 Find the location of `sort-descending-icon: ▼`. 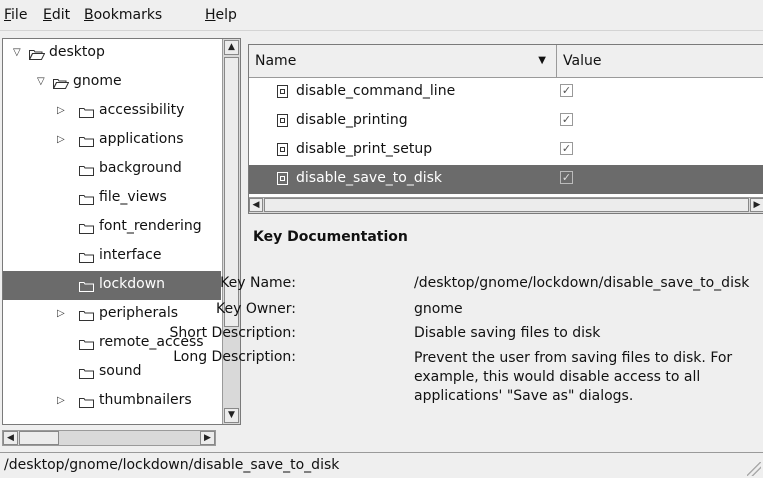

sort-descending-icon: ▼ is located at coordinates (542, 60).